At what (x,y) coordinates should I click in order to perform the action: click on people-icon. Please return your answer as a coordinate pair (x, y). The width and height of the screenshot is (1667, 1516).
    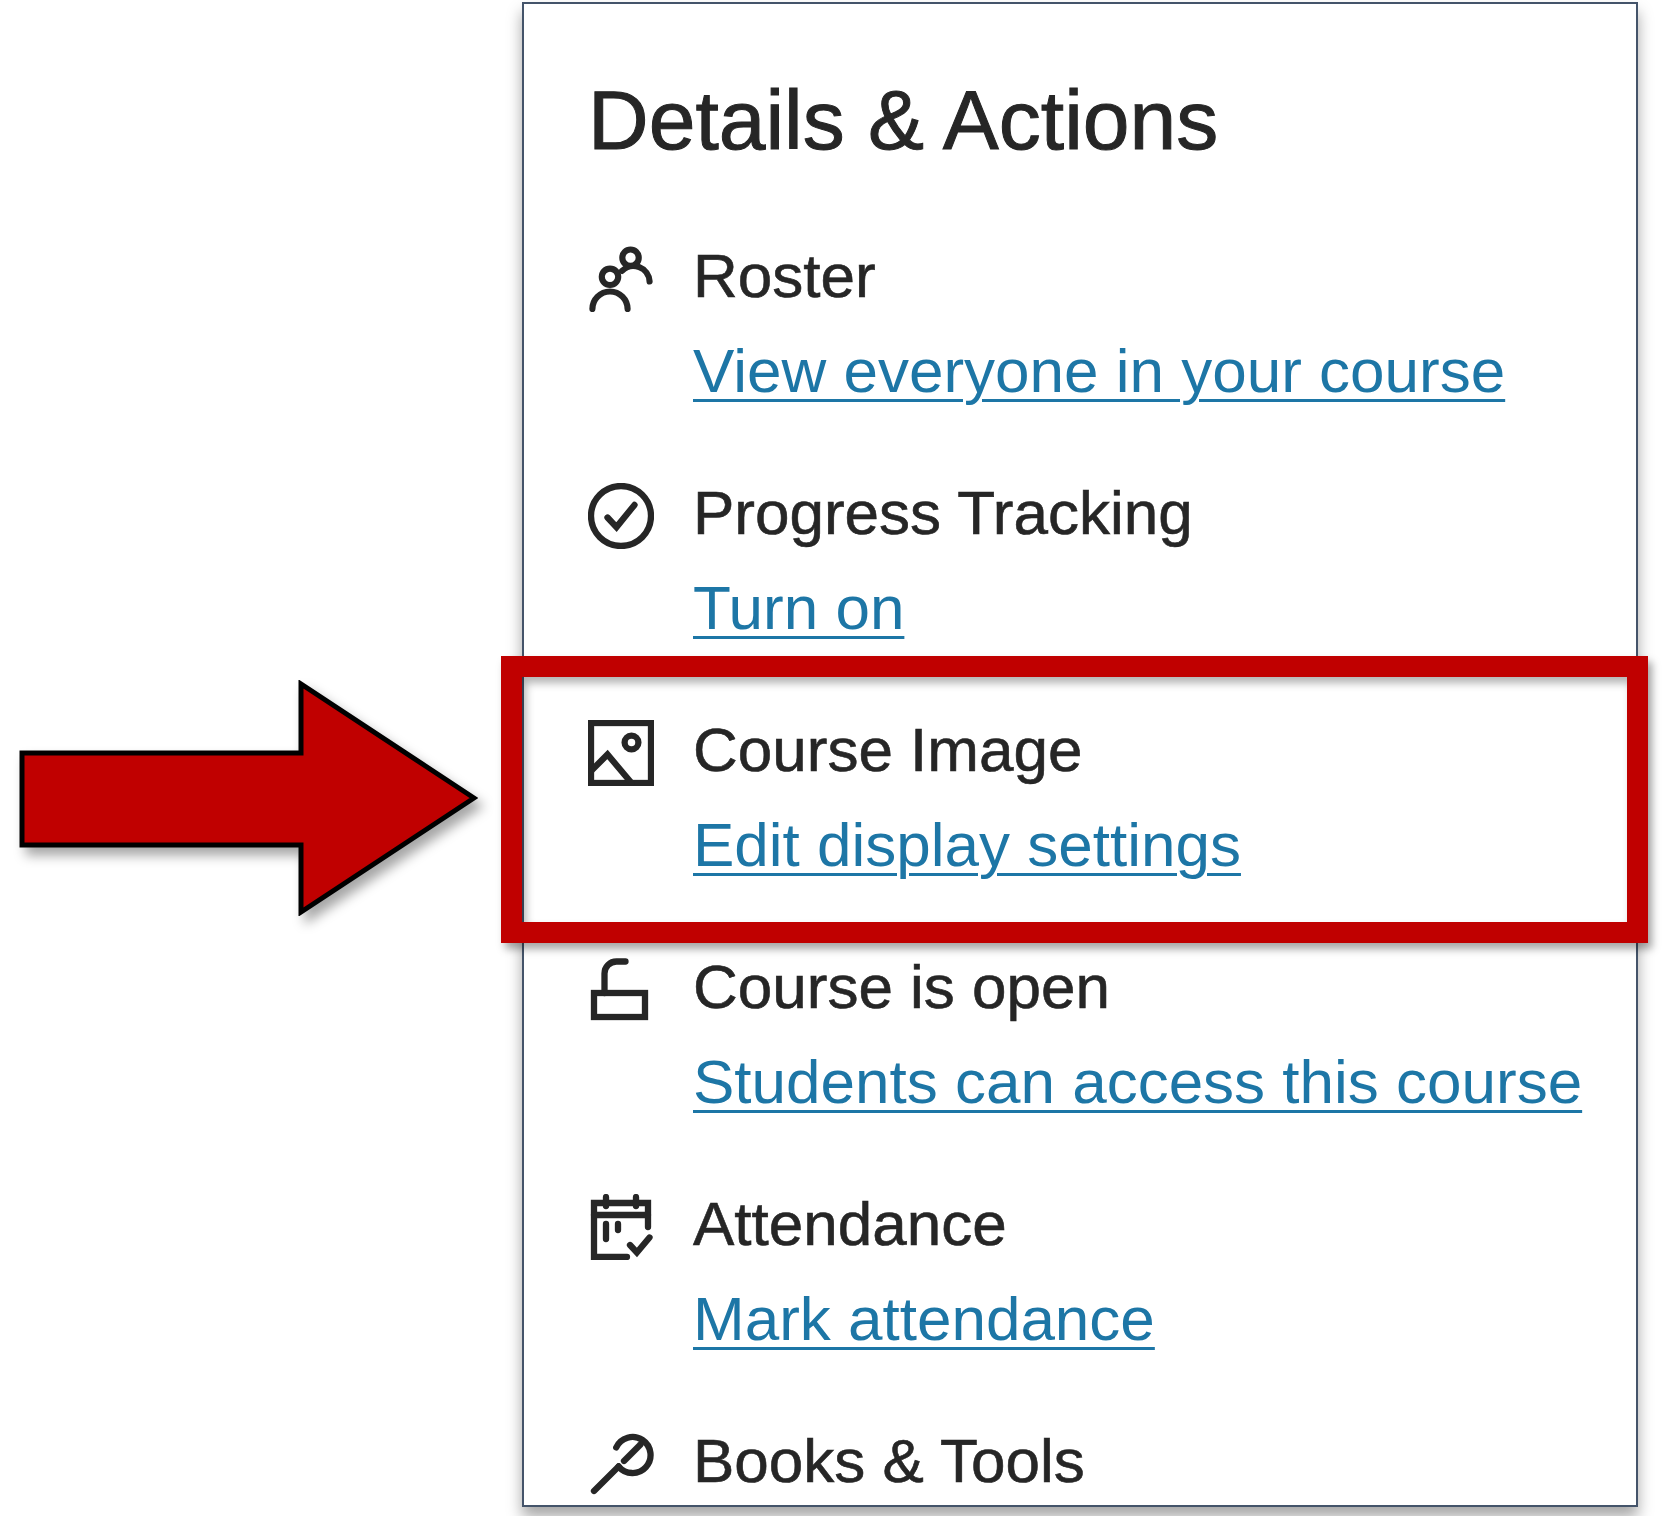
    Looking at the image, I should click on (621, 279).